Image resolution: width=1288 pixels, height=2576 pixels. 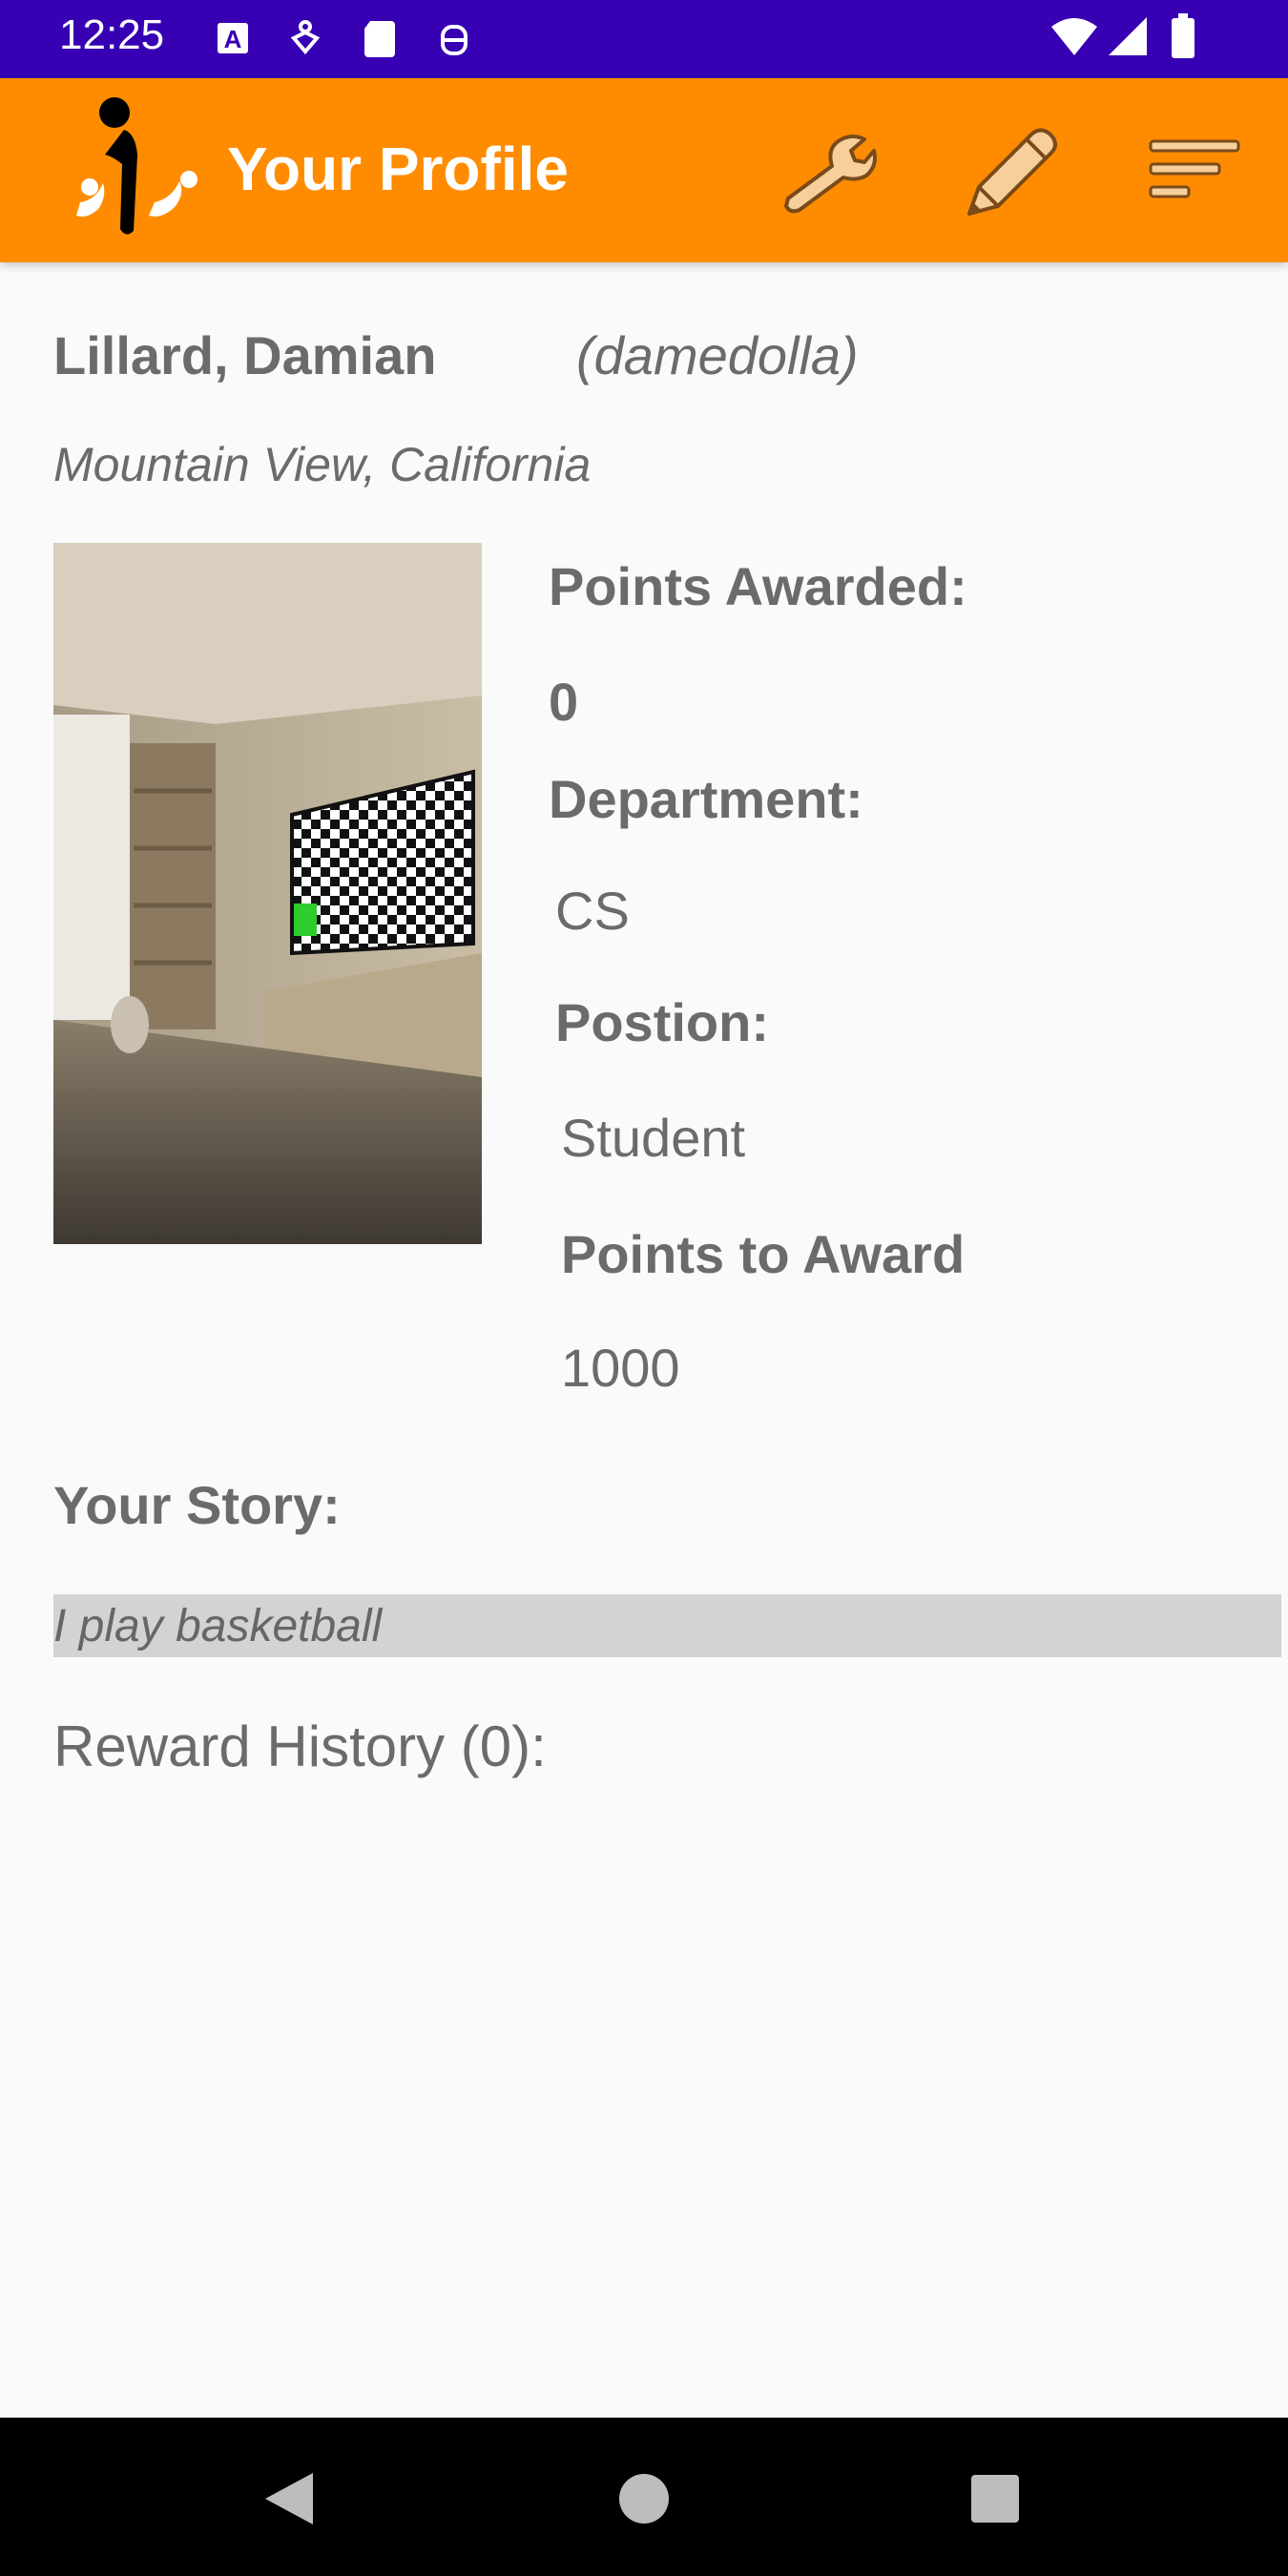 I want to click on cell-signal-icon, so click(x=1128, y=38).